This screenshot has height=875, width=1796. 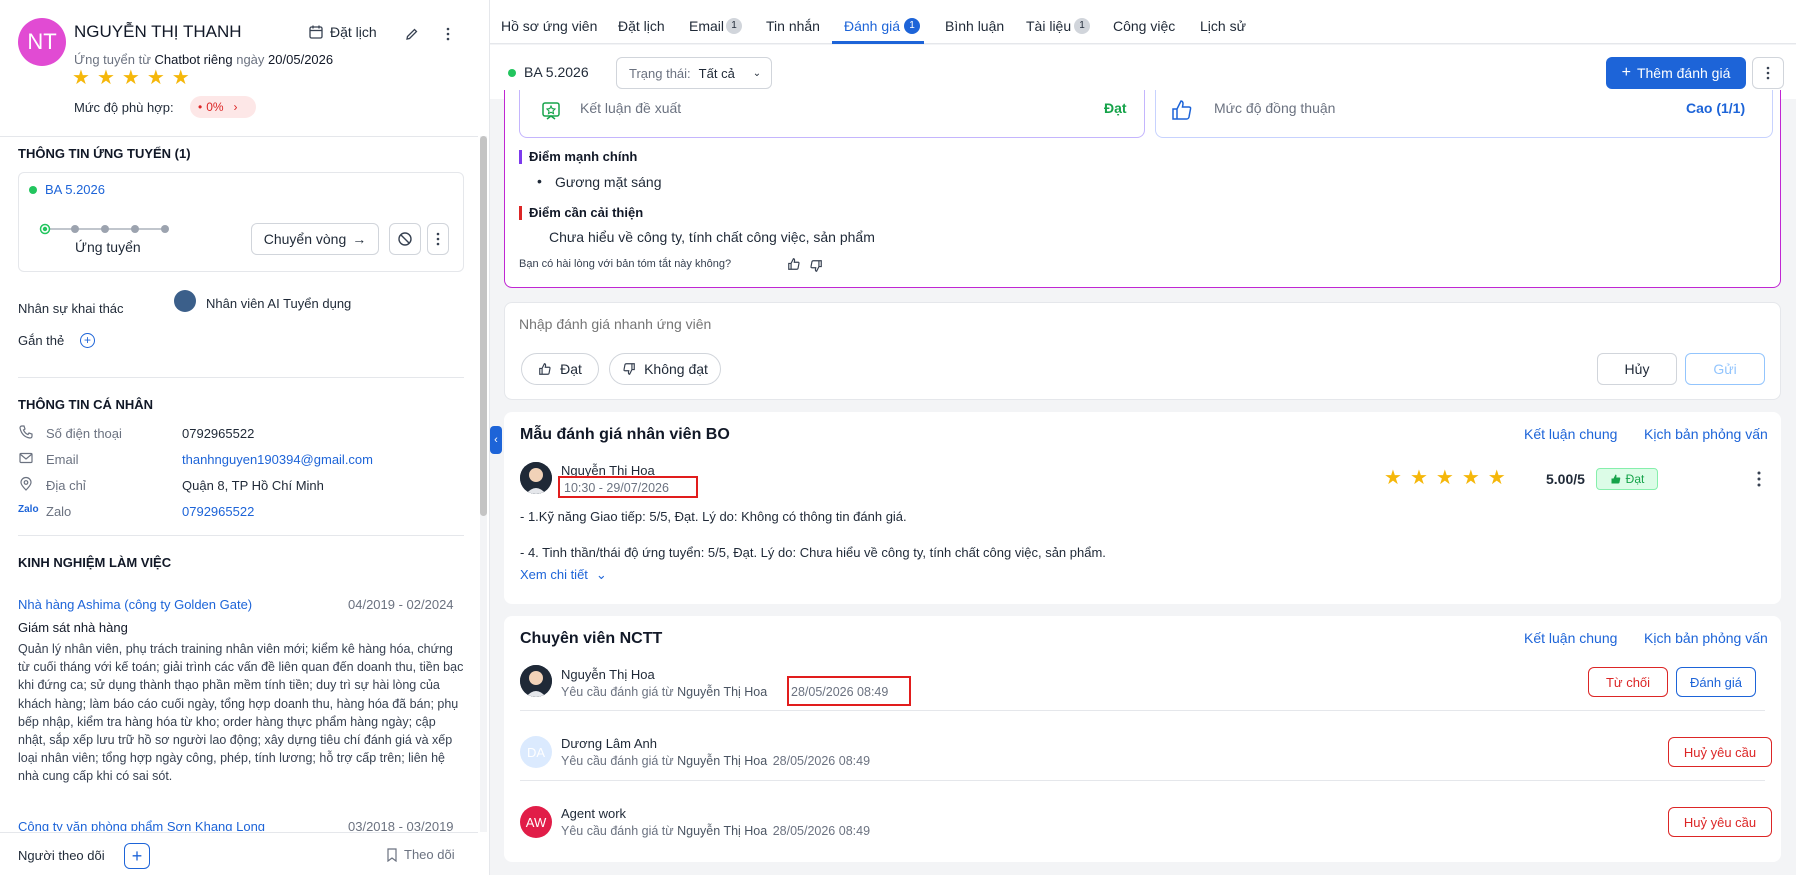 I want to click on quick-fail-button: Không đạt, so click(x=665, y=369).